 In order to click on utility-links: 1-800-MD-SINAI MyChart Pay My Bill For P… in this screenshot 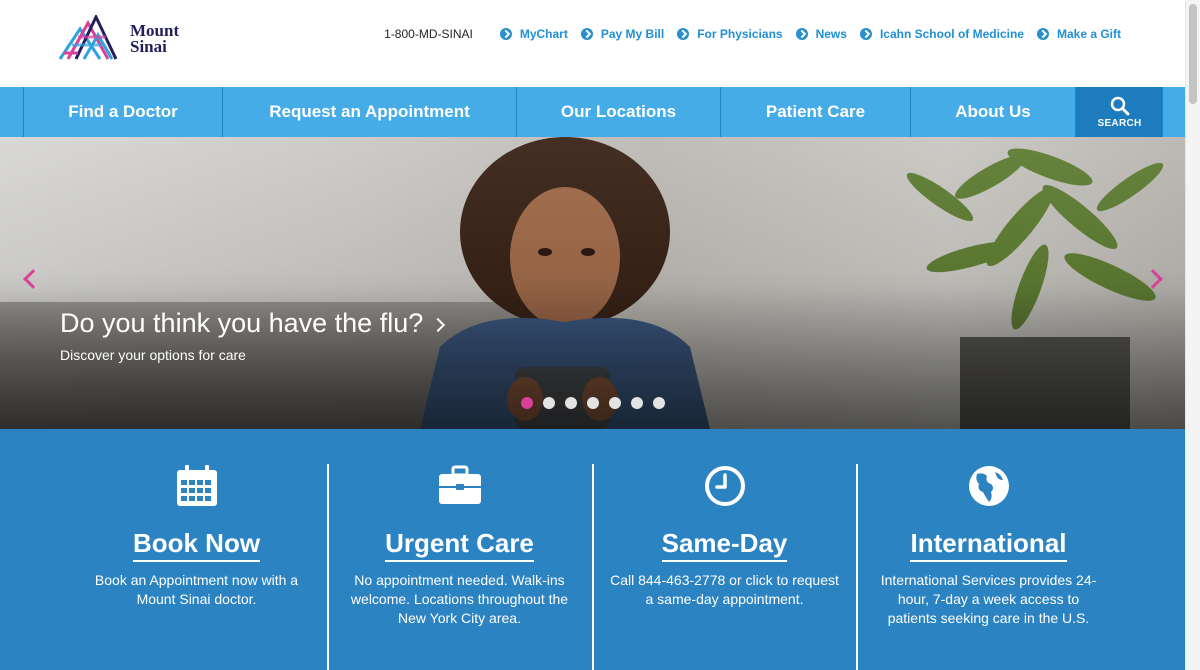, I will do `click(752, 34)`.